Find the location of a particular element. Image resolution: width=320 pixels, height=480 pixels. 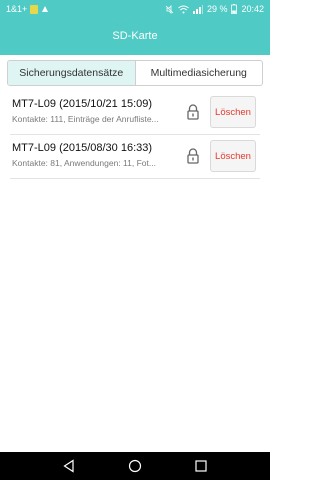

battery-percent: 29 % is located at coordinates (217, 9).